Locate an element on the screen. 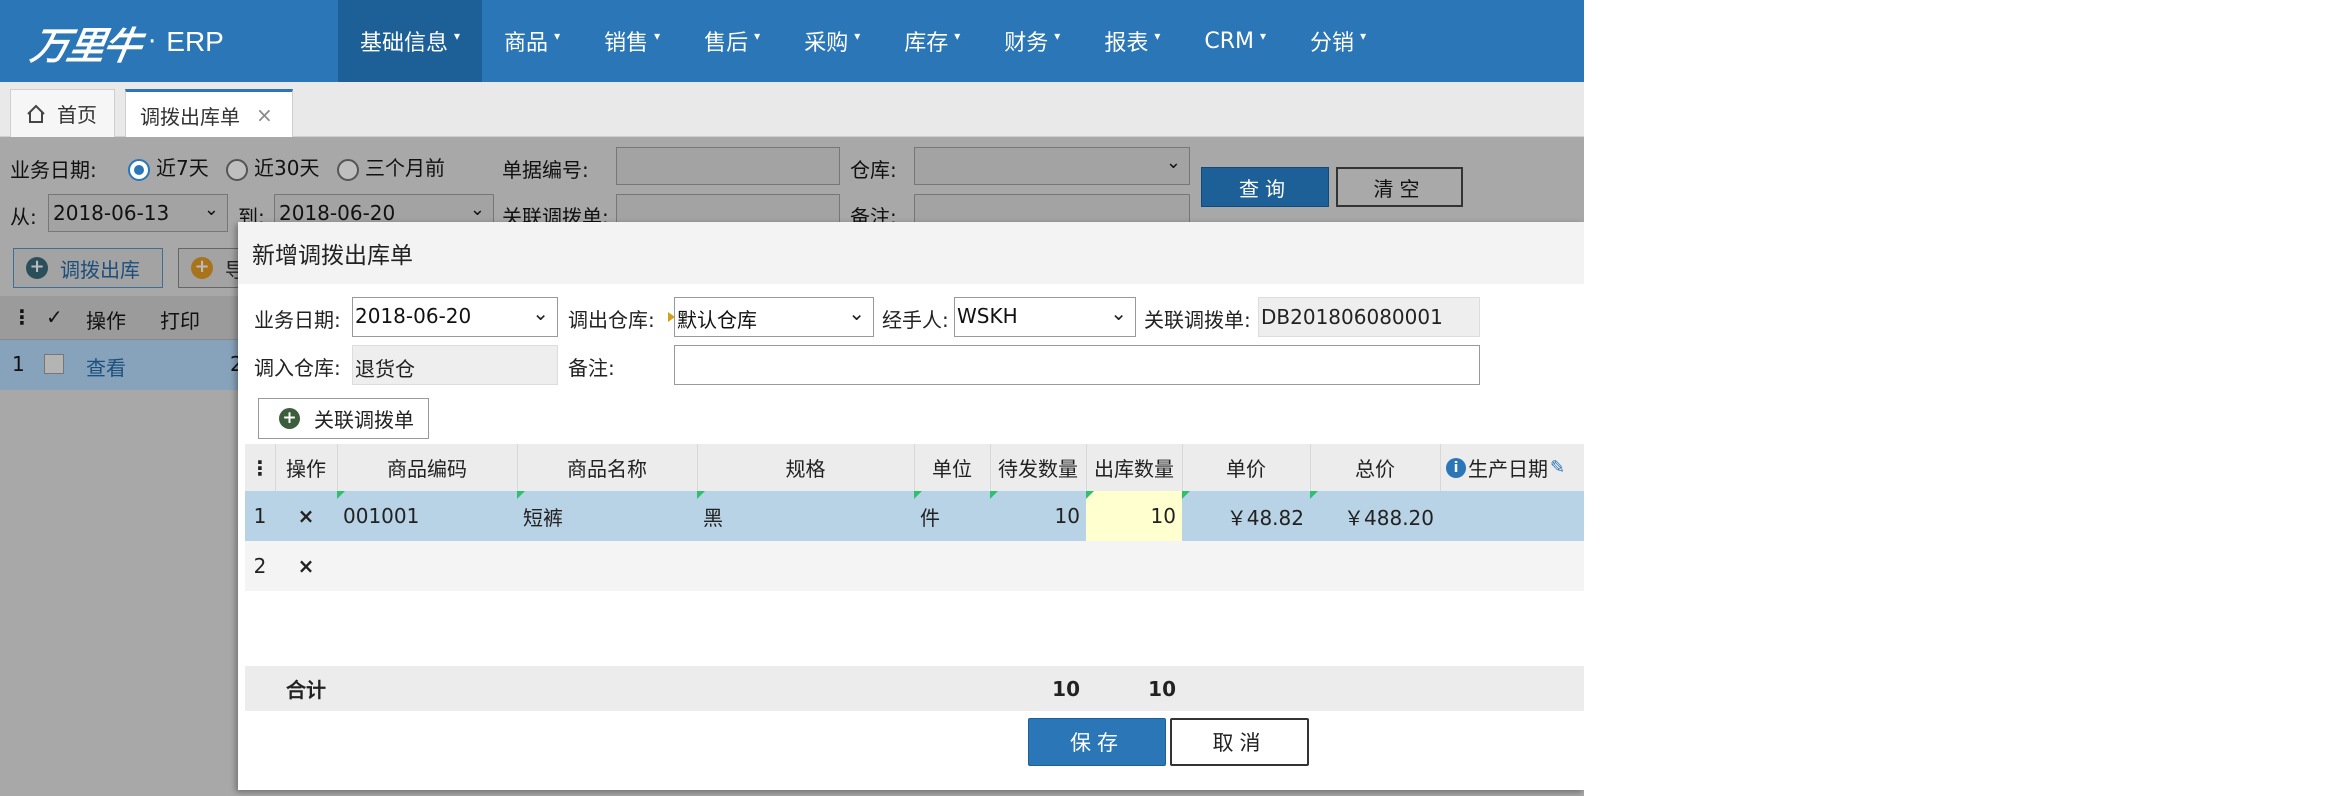  cancel-button: 取消 is located at coordinates (1239, 742).